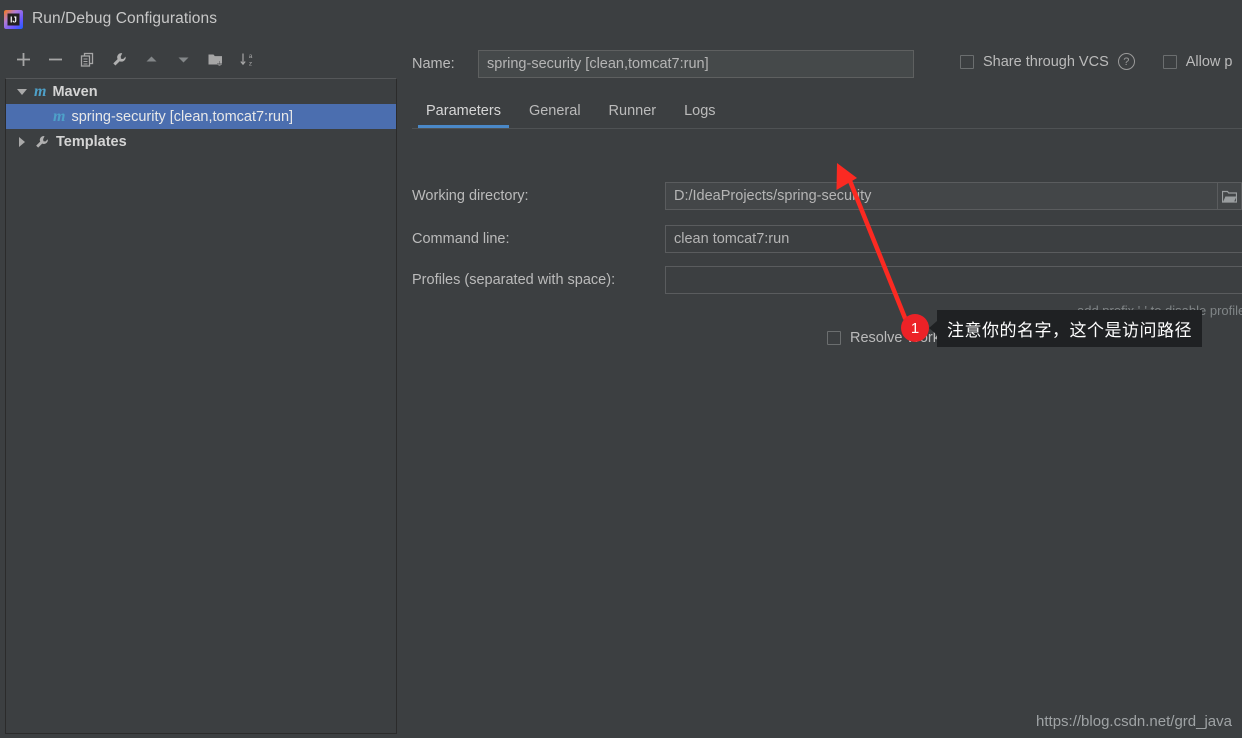 The width and height of the screenshot is (1242, 738). I want to click on share-options-row: Share through VCS ? Allow p, so click(1096, 61).